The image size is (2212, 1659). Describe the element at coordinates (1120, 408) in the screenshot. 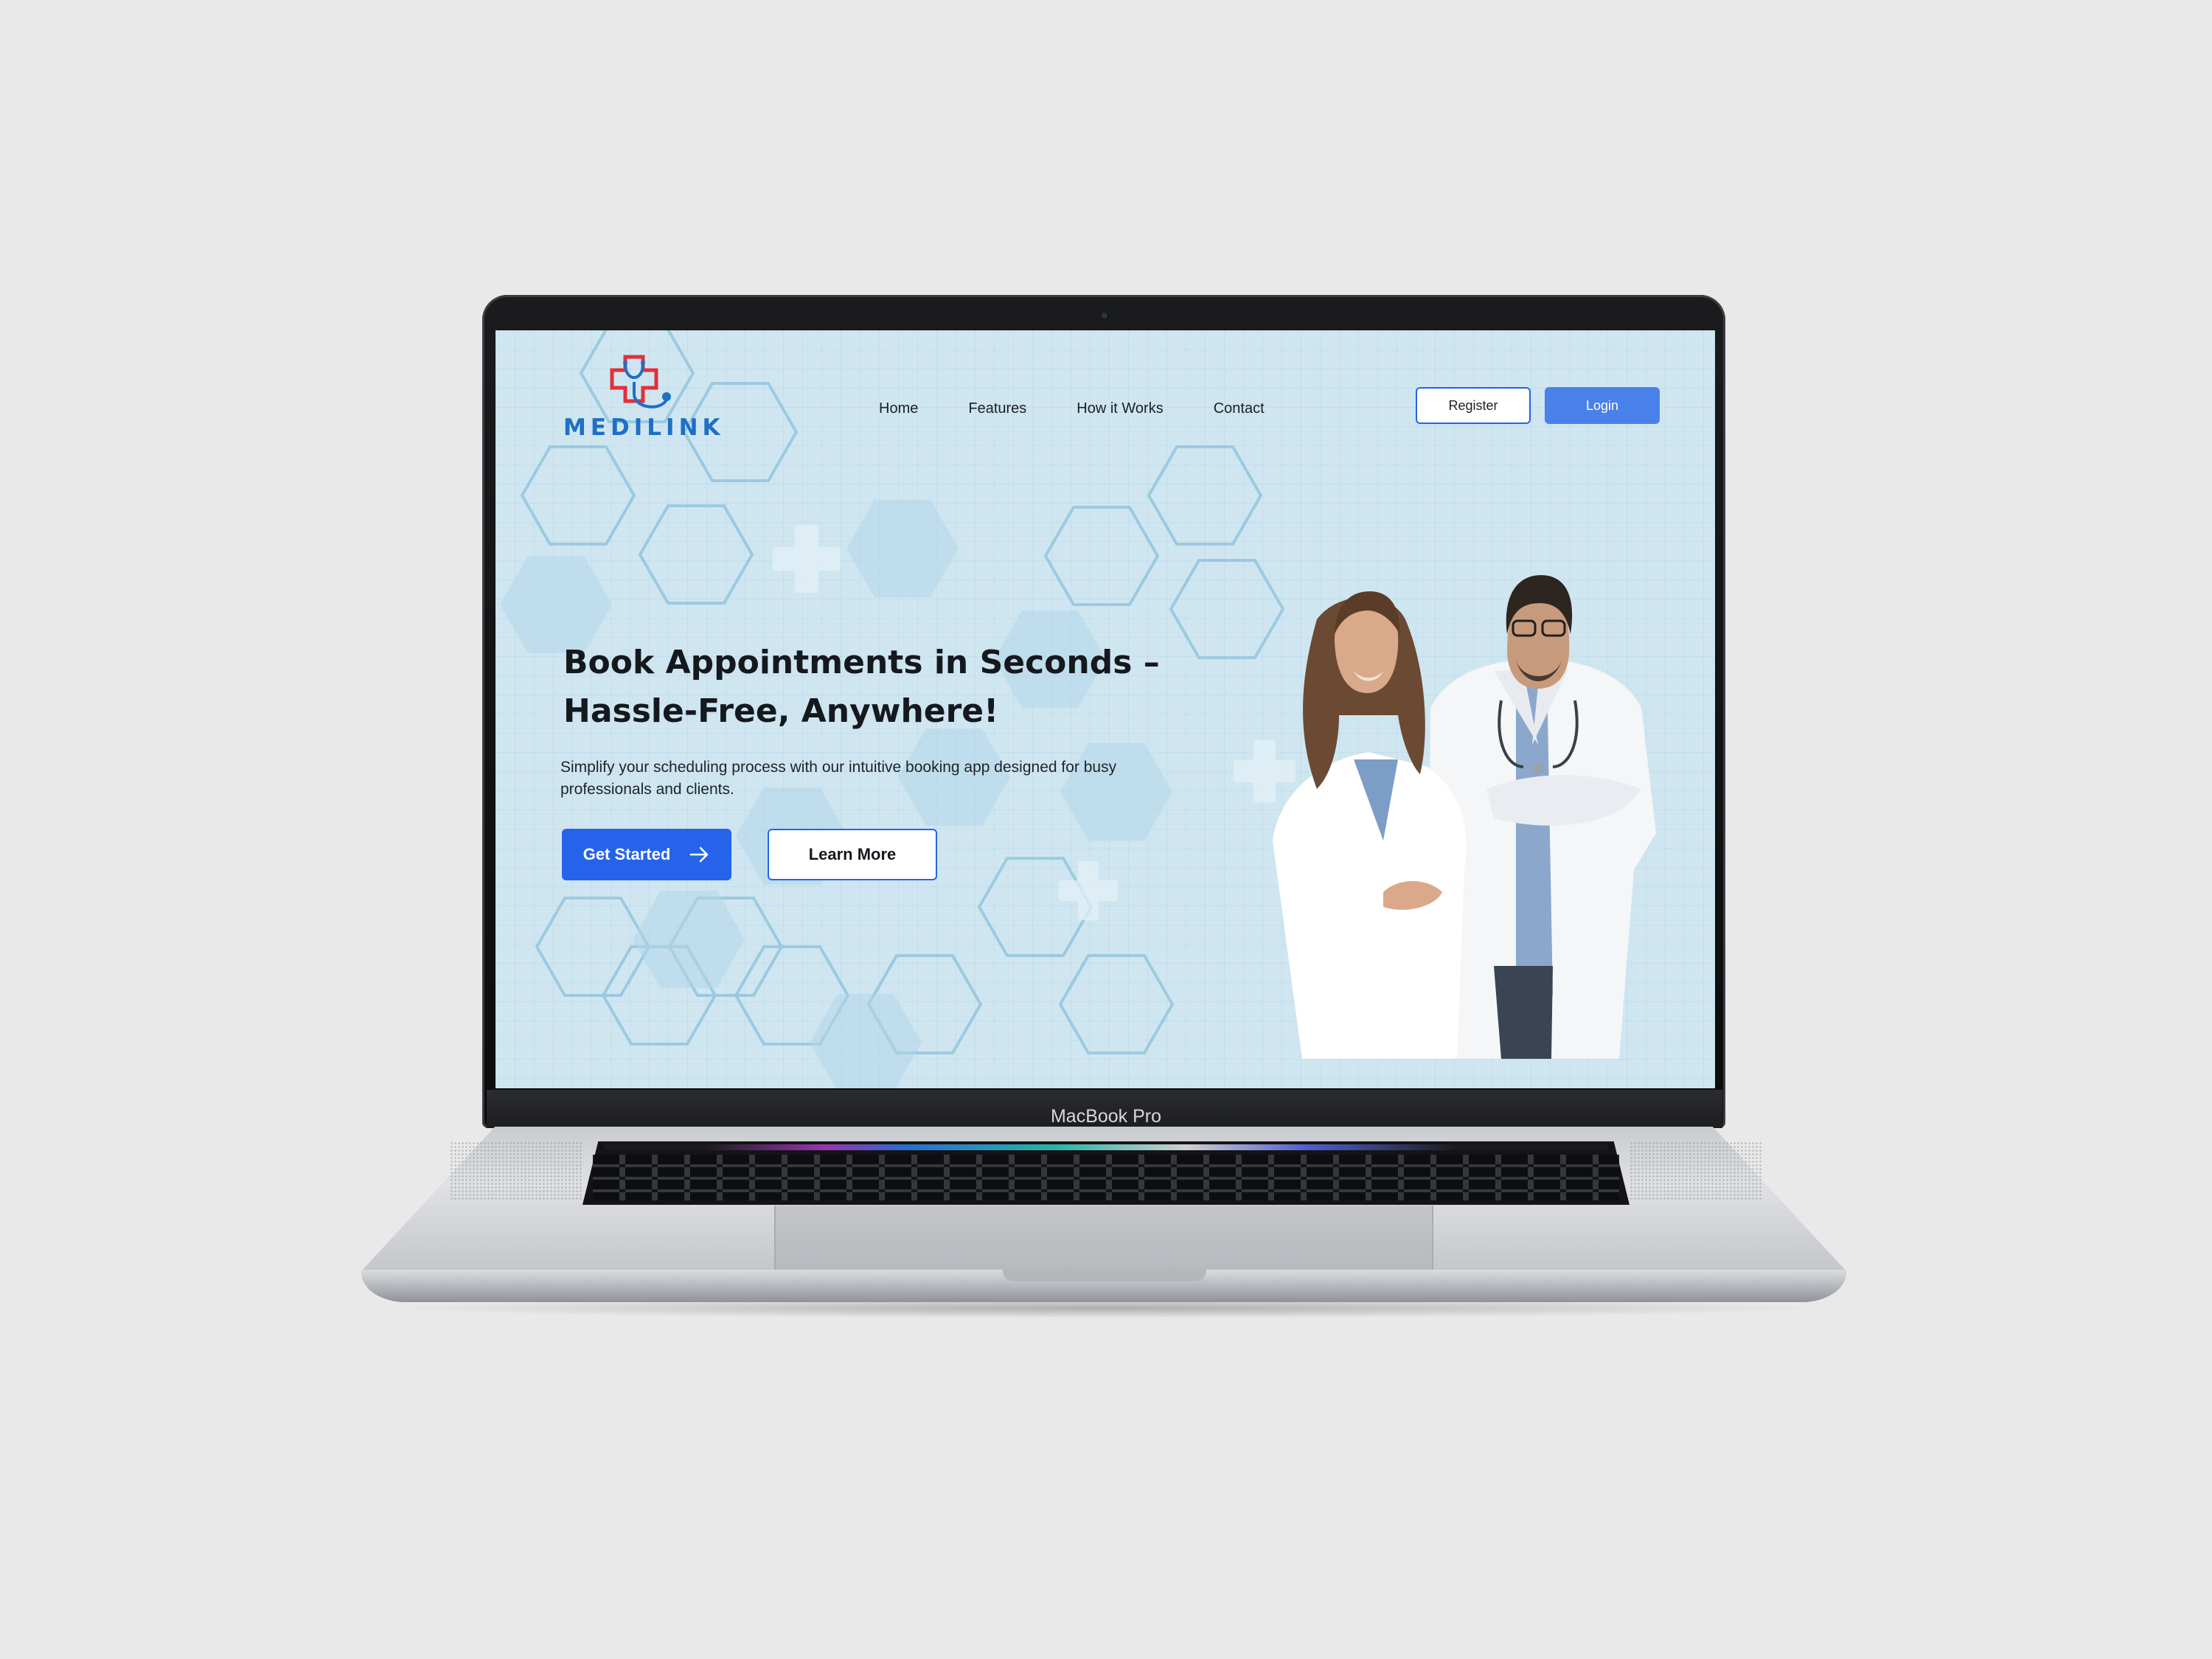

I see `nav-item-how-it-works: How it Works` at that location.